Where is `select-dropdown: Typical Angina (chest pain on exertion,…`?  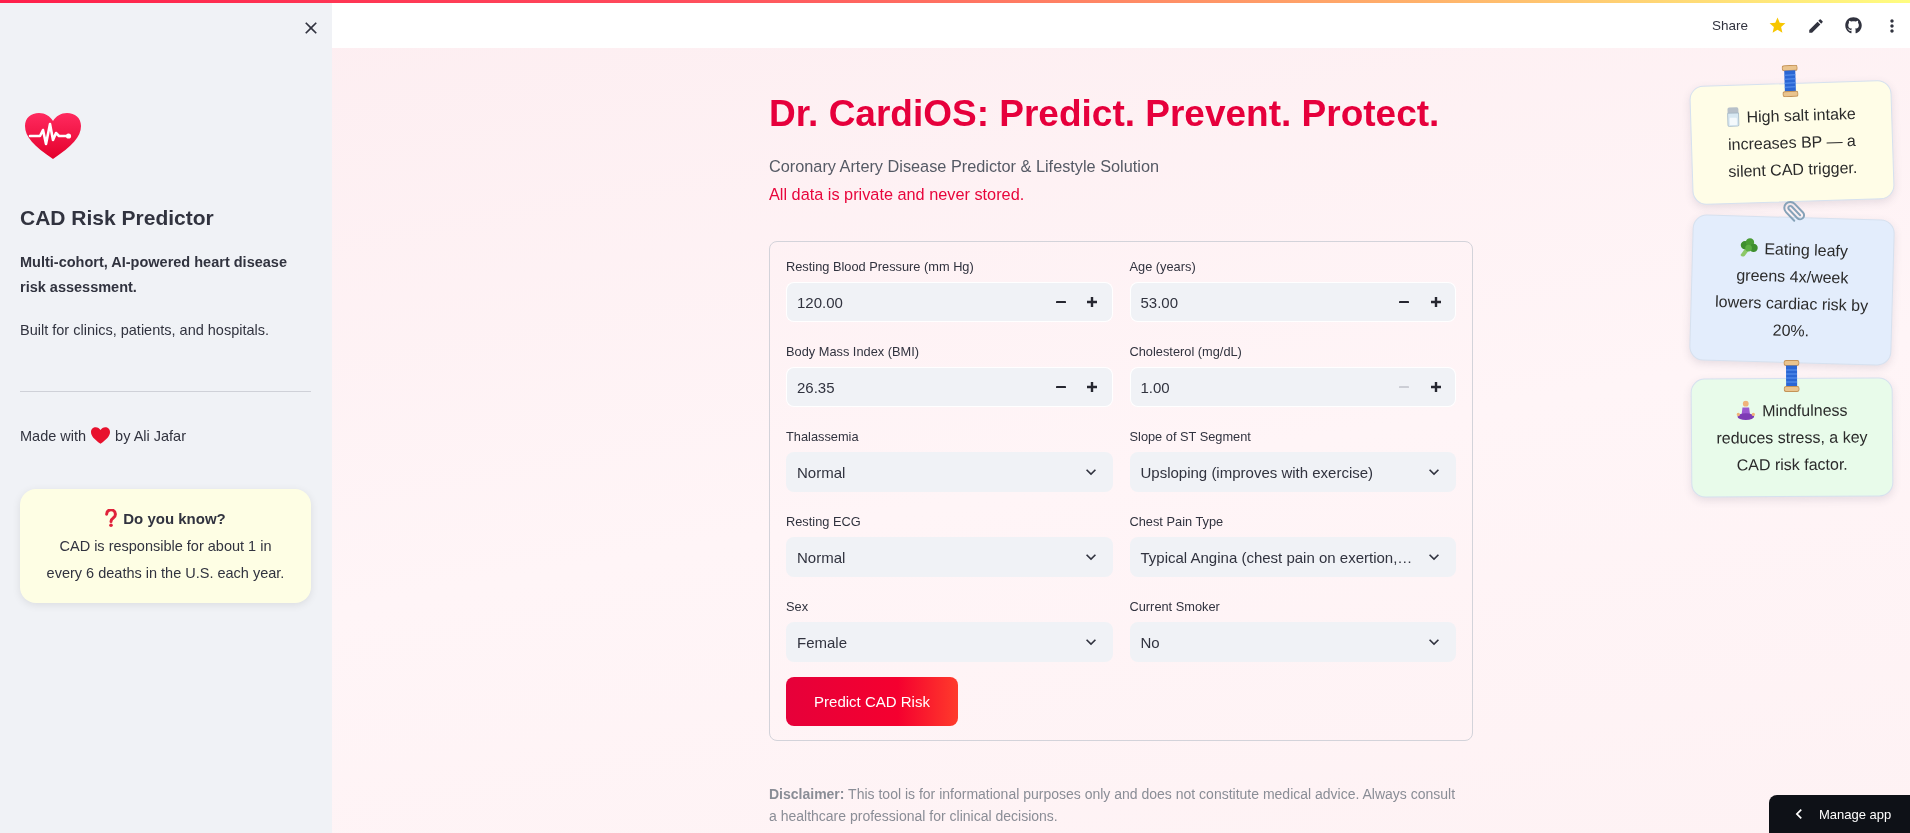
select-dropdown: Typical Angina (chest pain on exertion,… is located at coordinates (1292, 557).